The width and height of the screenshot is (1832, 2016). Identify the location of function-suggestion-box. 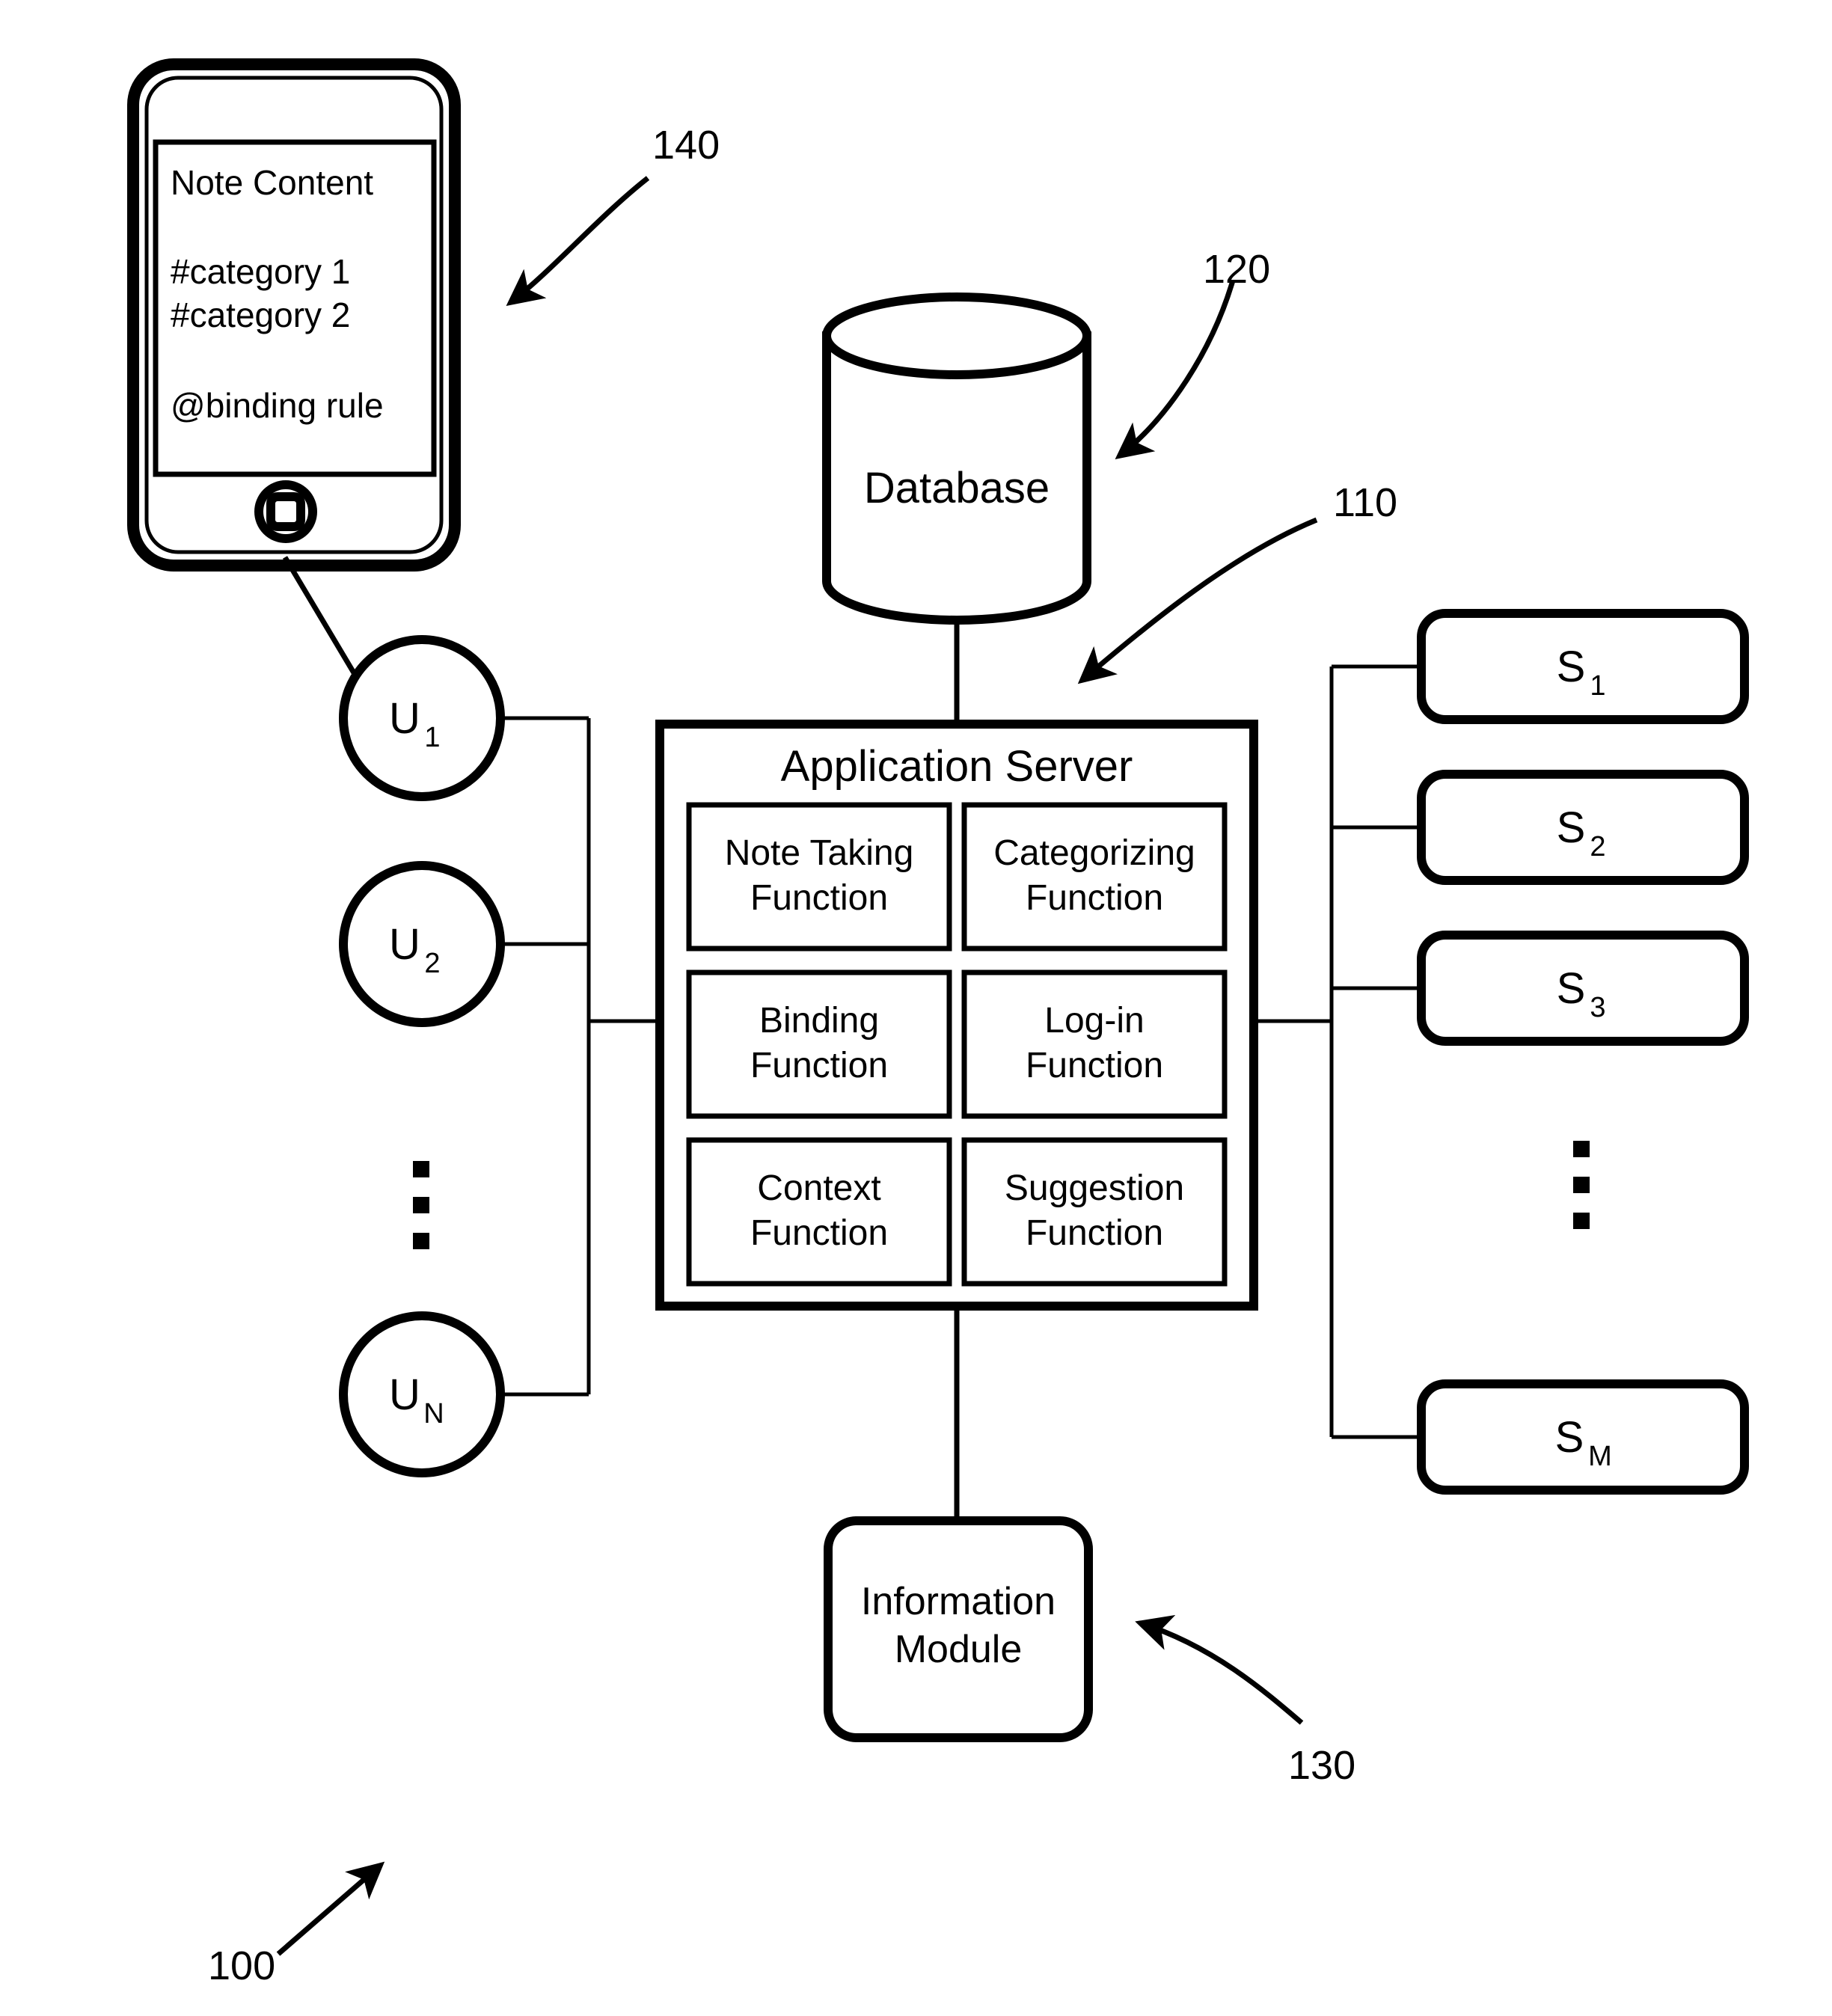
(1094, 1212).